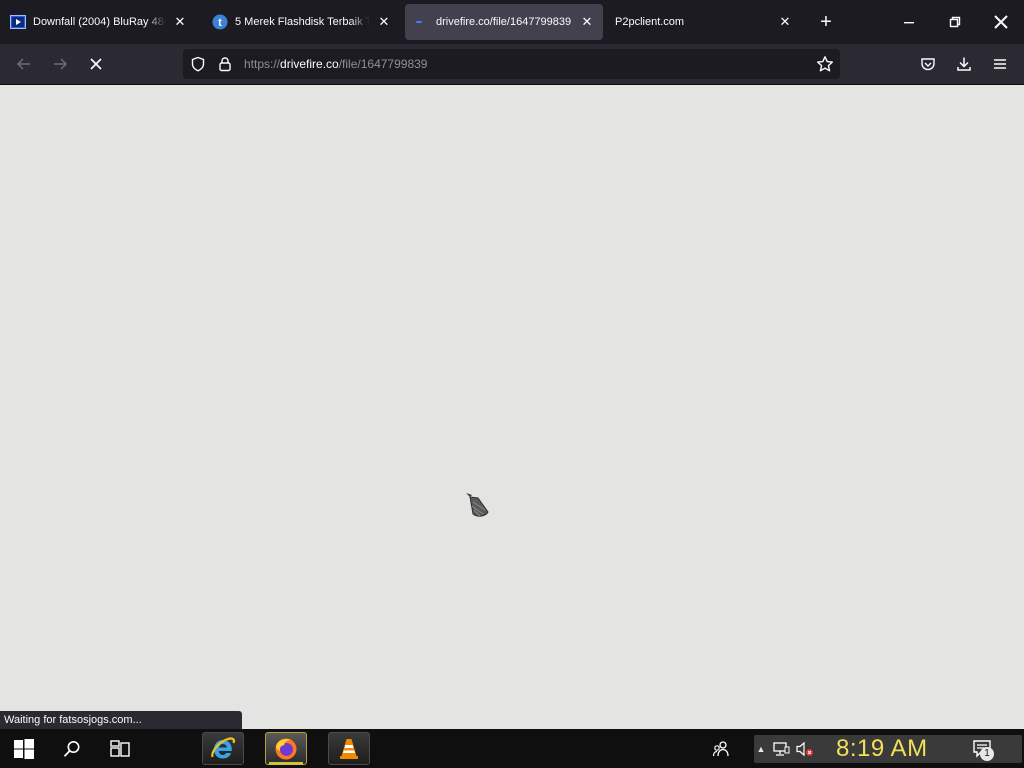 Image resolution: width=1024 pixels, height=768 pixels. Describe the element at coordinates (825, 64) in the screenshot. I see `bookmark-star-icon` at that location.